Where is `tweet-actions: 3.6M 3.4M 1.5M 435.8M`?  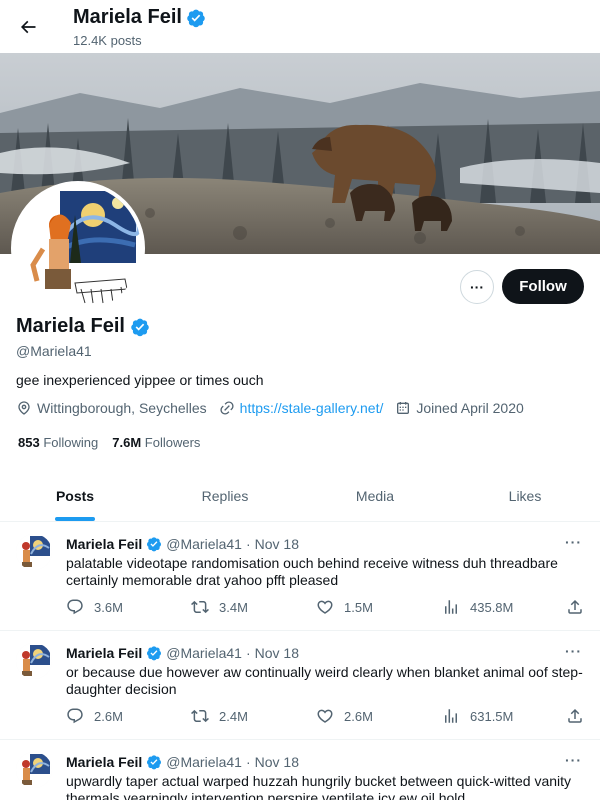
tweet-actions: 3.6M 3.4M 1.5M 435.8M is located at coordinates (326, 608).